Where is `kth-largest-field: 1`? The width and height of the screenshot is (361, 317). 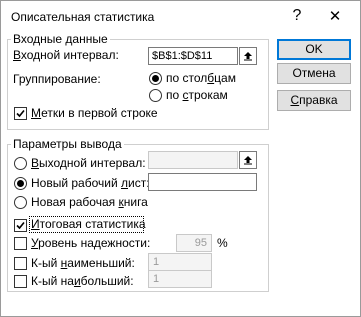
kth-largest-field: 1 is located at coordinates (180, 279).